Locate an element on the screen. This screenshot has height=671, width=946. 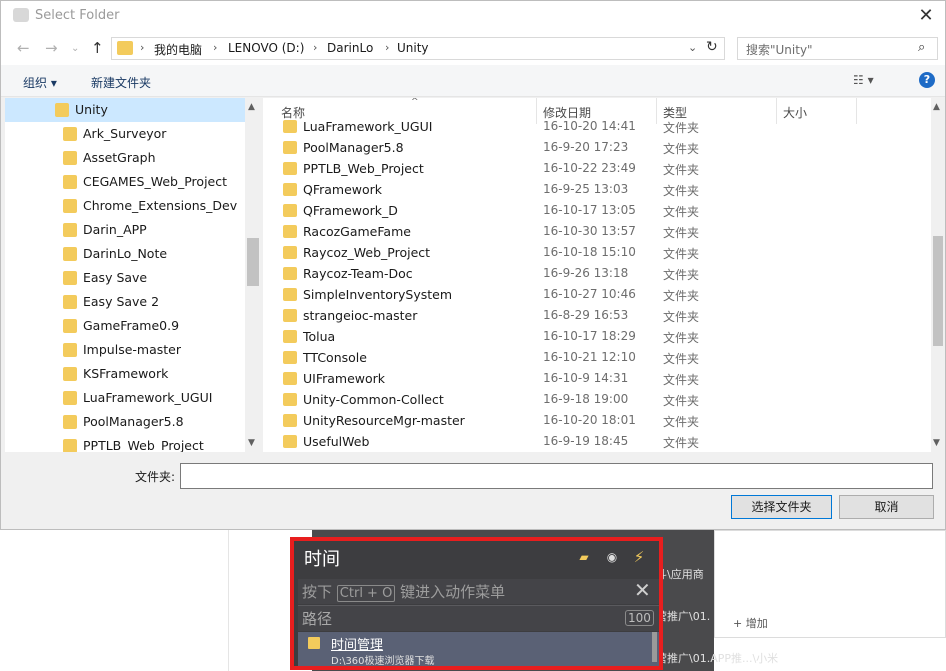
view-options-icon: ☷ ▾ is located at coordinates (863, 80).